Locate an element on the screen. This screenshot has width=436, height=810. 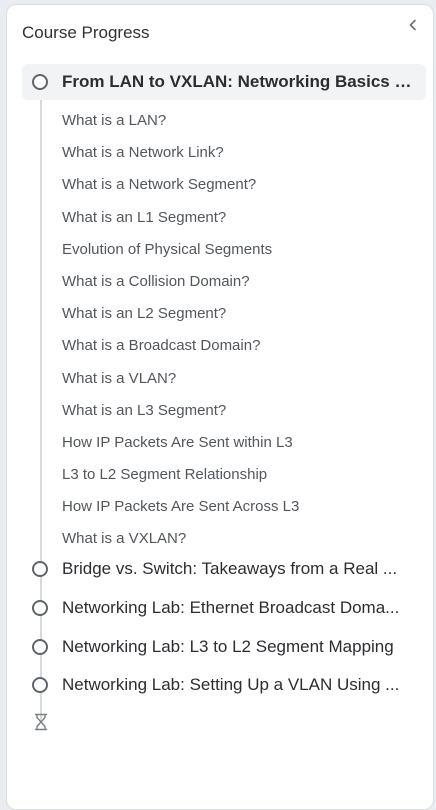
lesson-item: How IP Packets Are Sent Across L3 is located at coordinates (180, 507).